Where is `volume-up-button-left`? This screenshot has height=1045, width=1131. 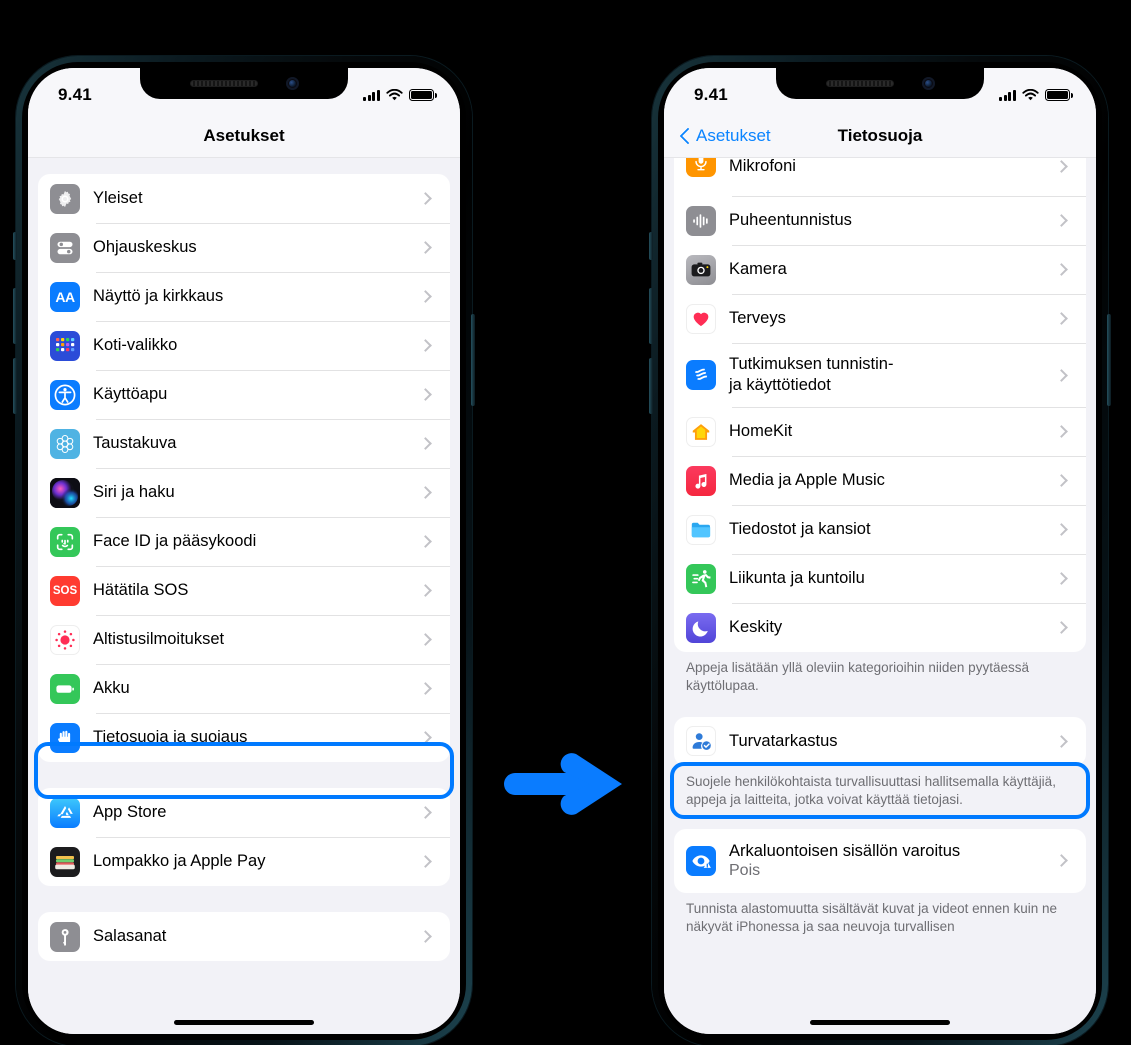
volume-up-button-left is located at coordinates (15, 316).